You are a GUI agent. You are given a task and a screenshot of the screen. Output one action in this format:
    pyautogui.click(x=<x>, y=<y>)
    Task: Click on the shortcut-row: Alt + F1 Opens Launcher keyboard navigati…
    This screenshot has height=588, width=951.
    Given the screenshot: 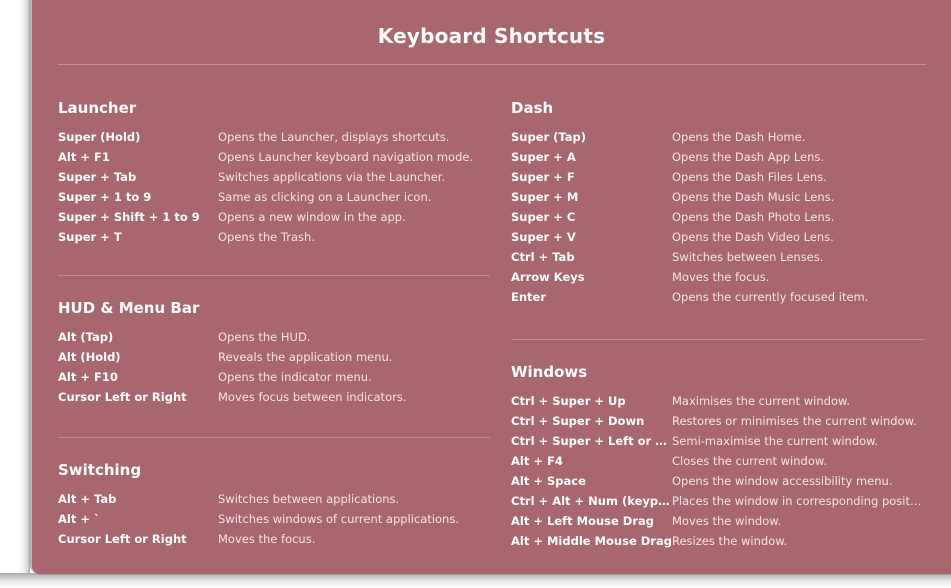 What is the action you would take?
    pyautogui.click(x=274, y=157)
    